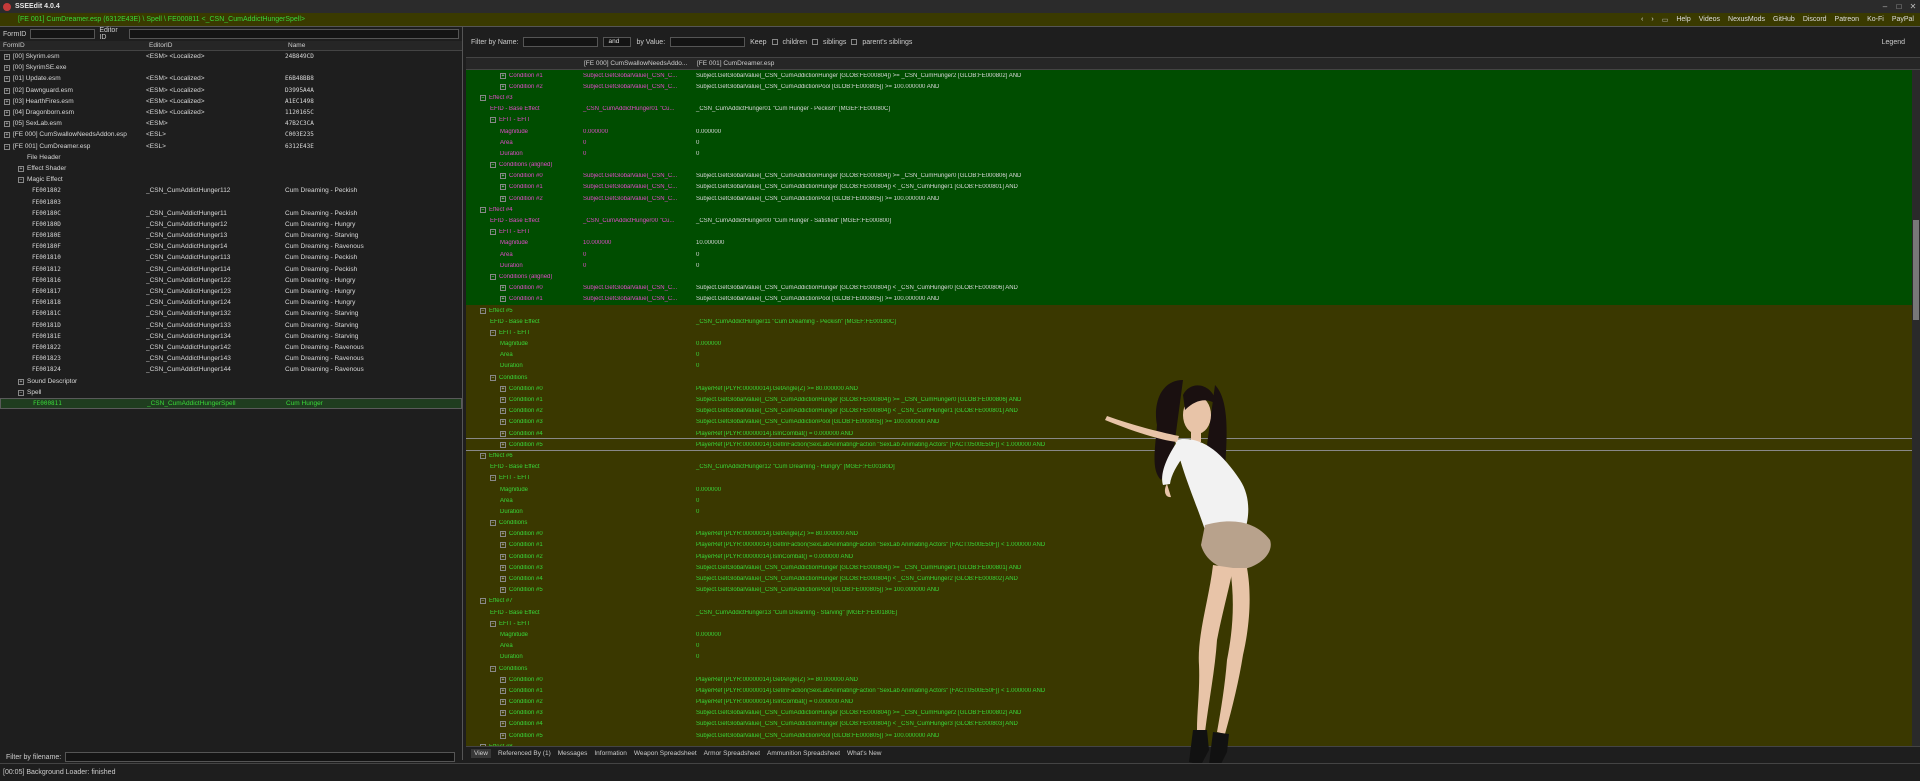  I want to click on record-tree-row: − EFIT - EFIT, so click(1189, 232).